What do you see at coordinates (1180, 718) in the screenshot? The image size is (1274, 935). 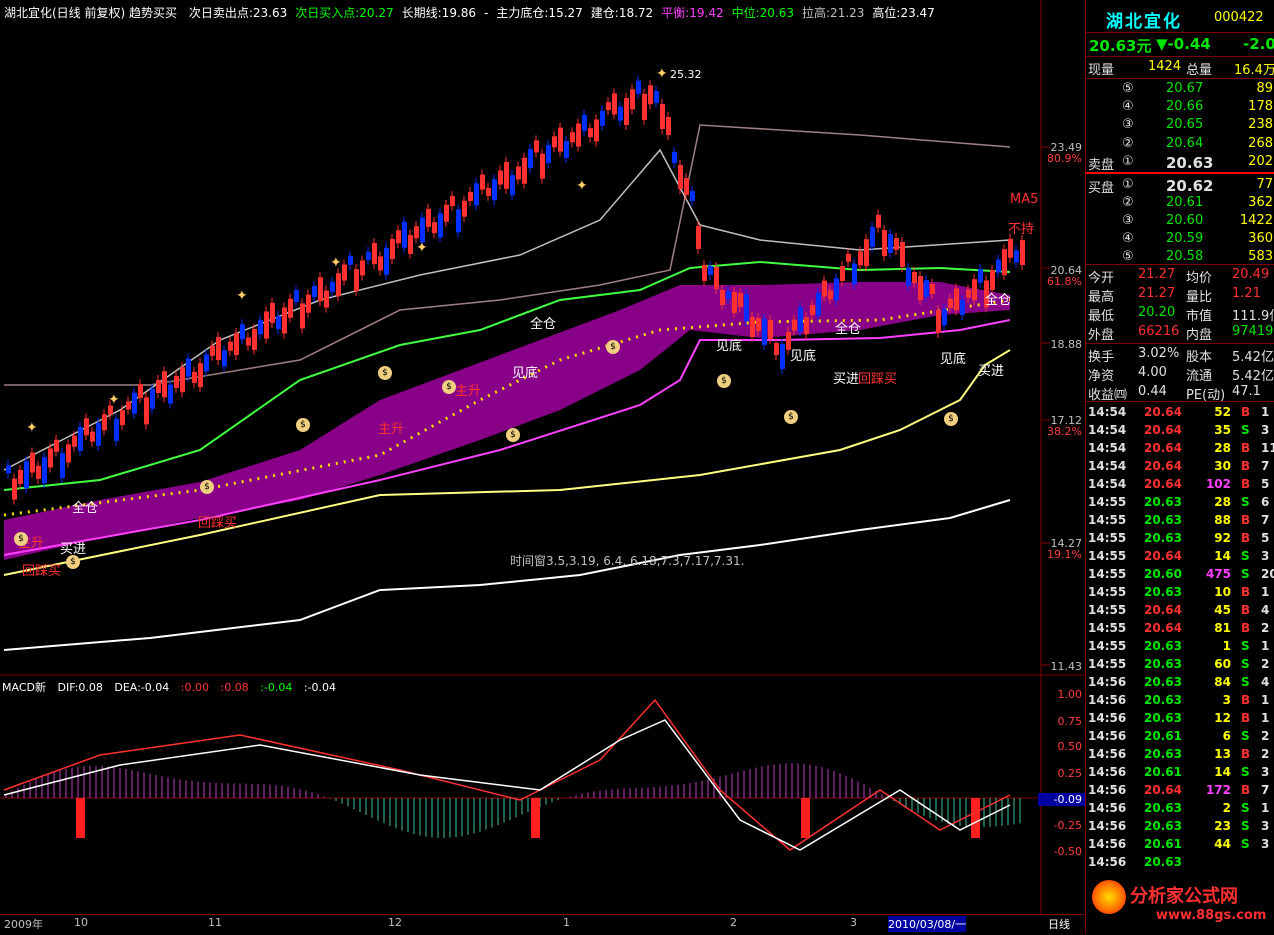 I see `tick-row: 14:56 20.63 12 B 1` at bounding box center [1180, 718].